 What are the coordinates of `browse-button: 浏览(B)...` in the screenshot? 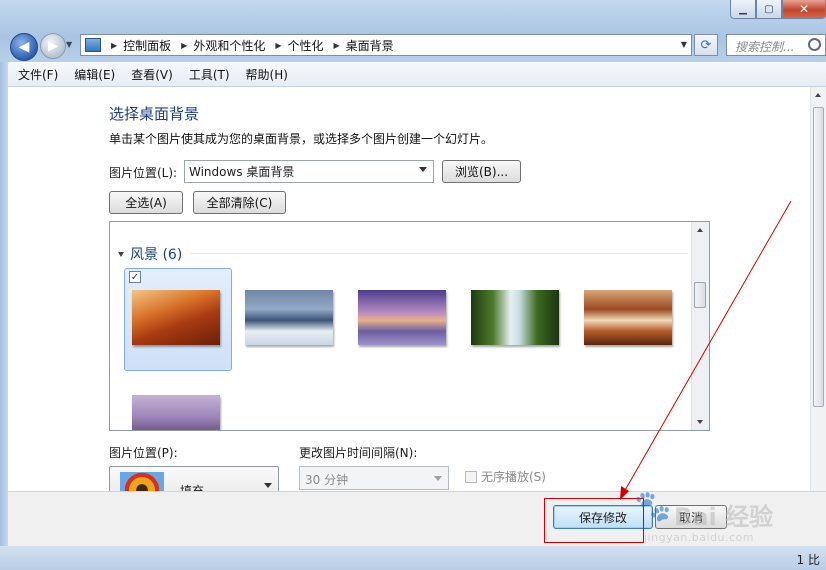 It's located at (481, 171).